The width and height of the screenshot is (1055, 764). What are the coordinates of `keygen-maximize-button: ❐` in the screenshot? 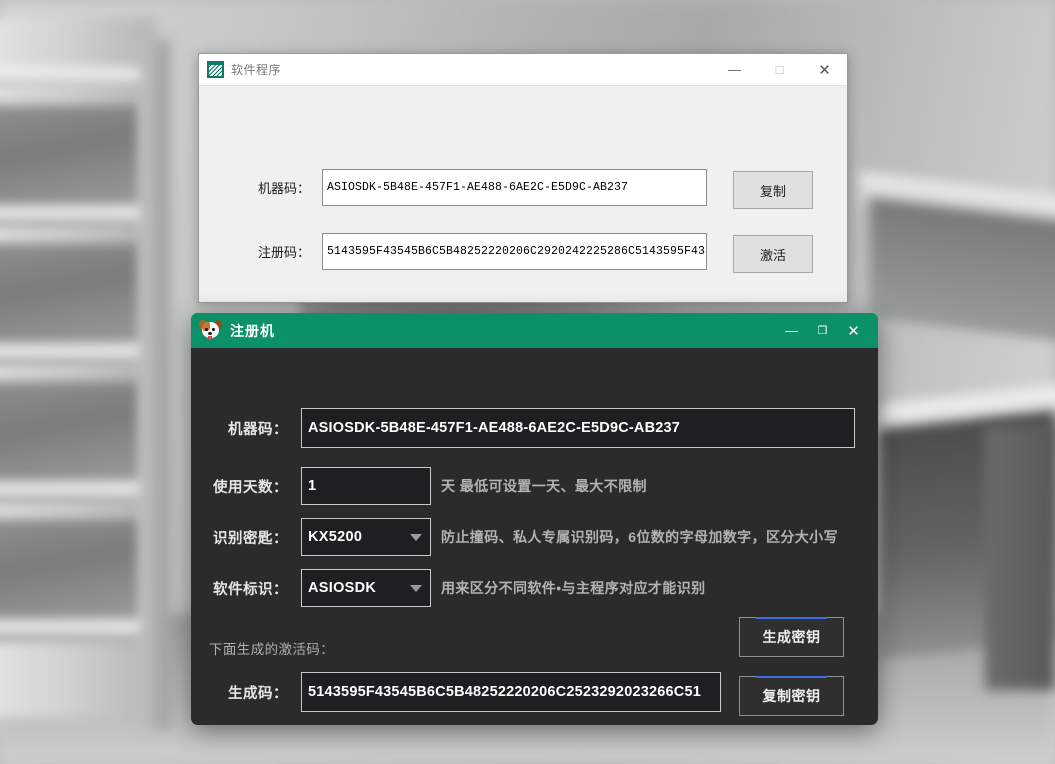 It's located at (822, 330).